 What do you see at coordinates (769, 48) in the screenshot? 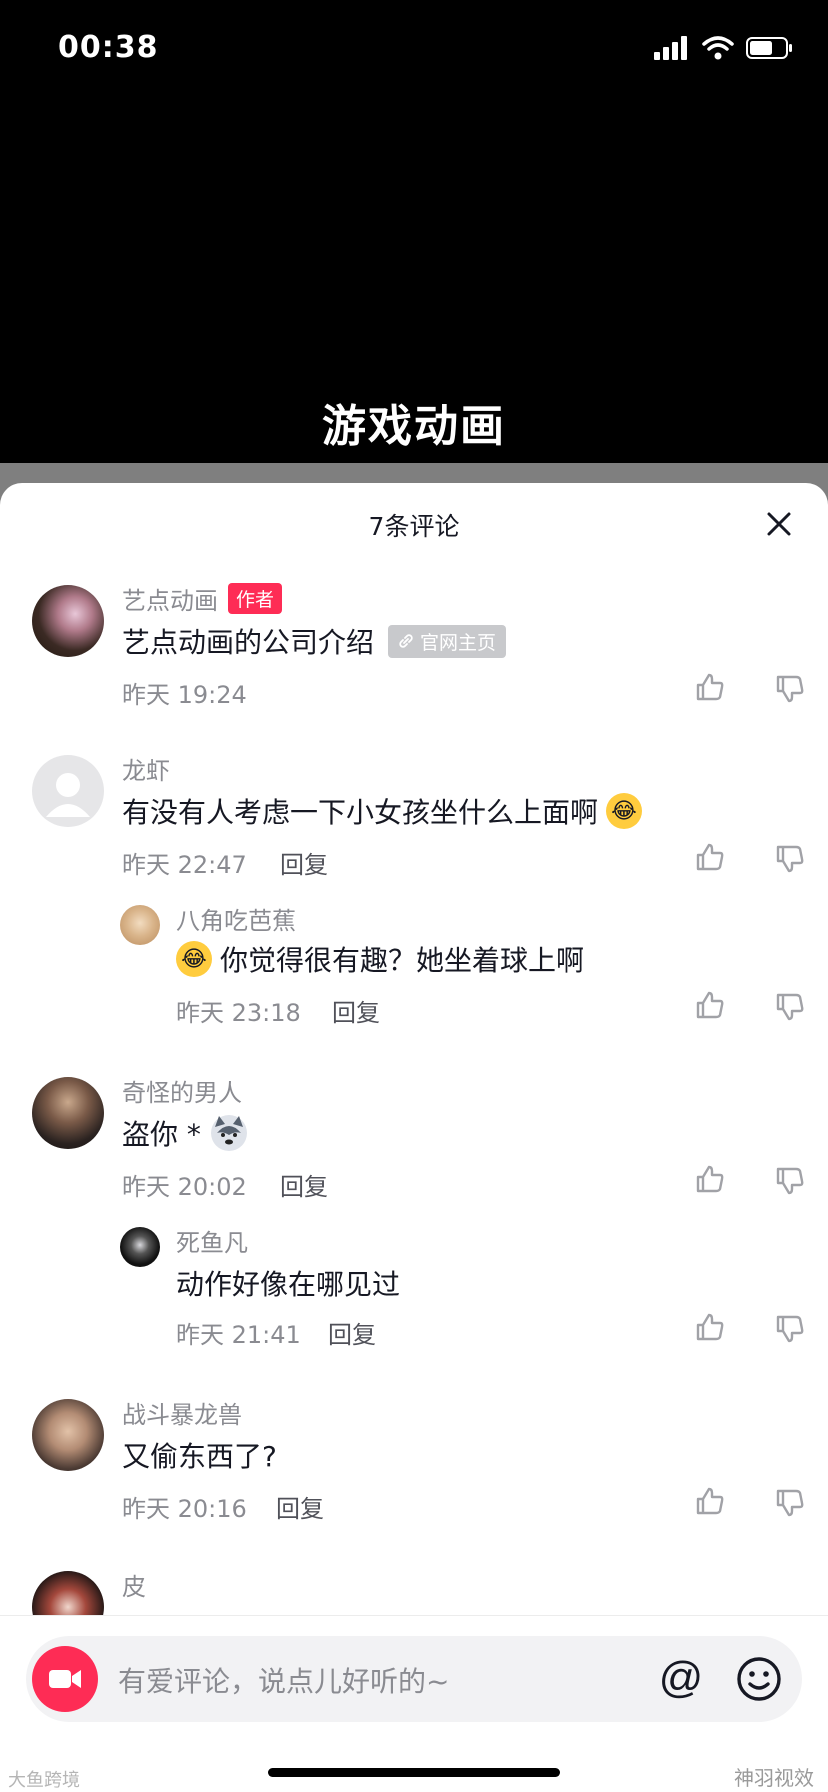
I see `battery-icon` at bounding box center [769, 48].